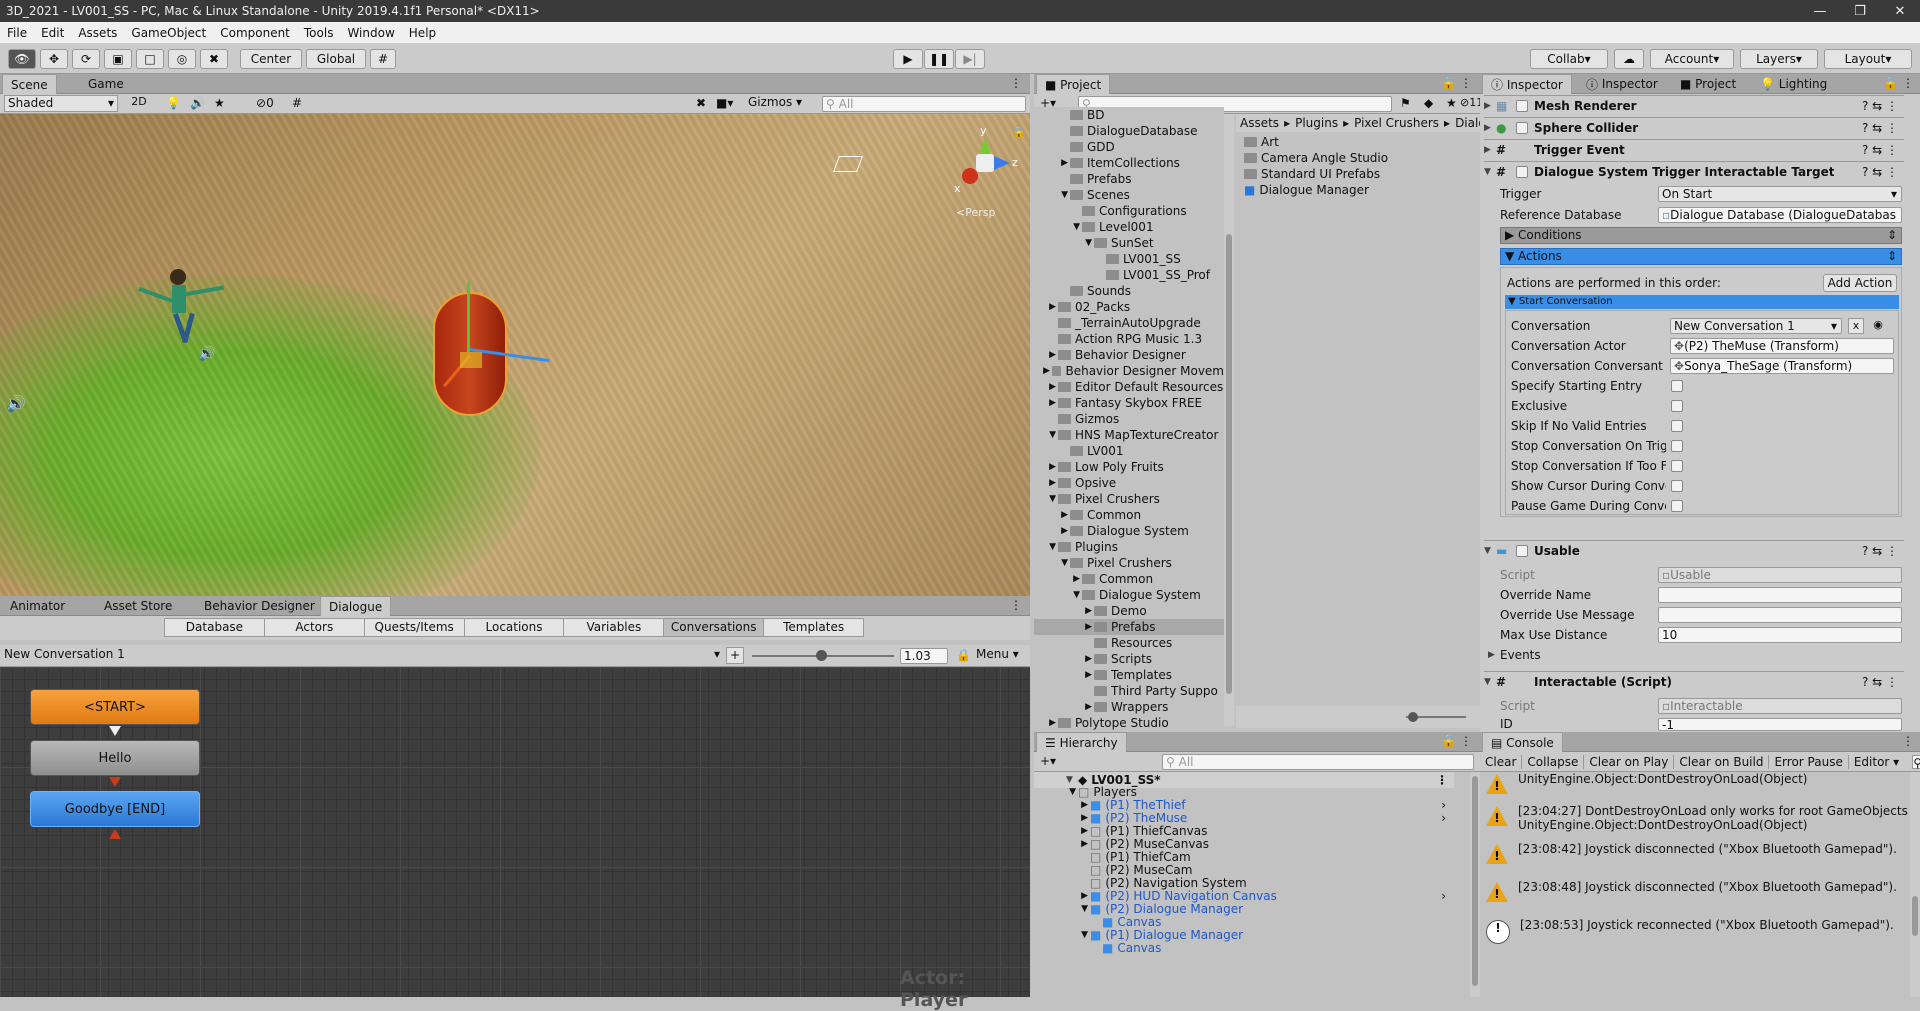 This screenshot has width=1920, height=1011. Describe the element at coordinates (1129, 707) in the screenshot. I see `project-tree-item: ▶ Wrappers` at that location.